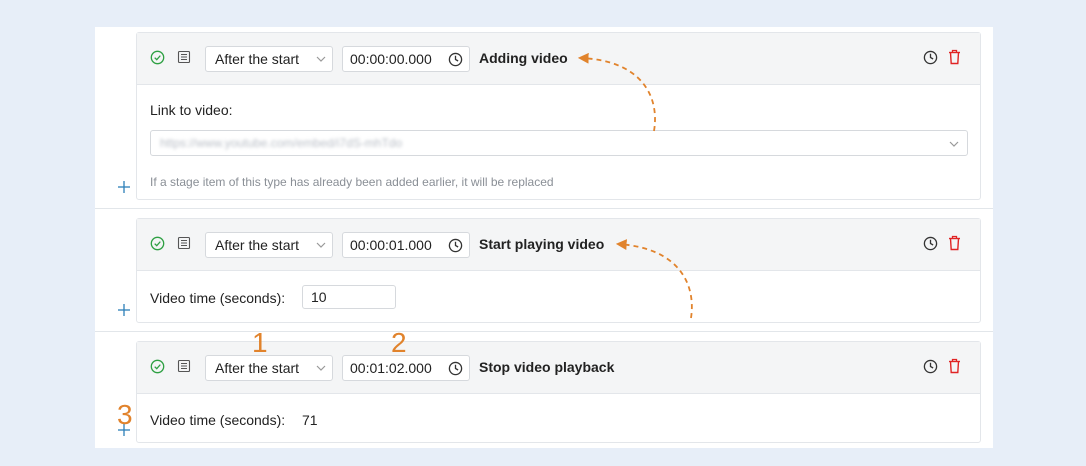 This screenshot has height=466, width=1086. Describe the element at coordinates (547, 367) in the screenshot. I see `stage-title: Stop video playback` at that location.